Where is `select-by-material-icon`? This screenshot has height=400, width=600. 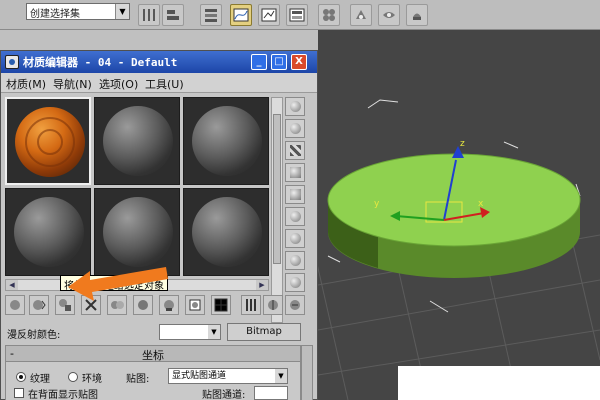
select-by-material-icon is located at coordinates (295, 260).